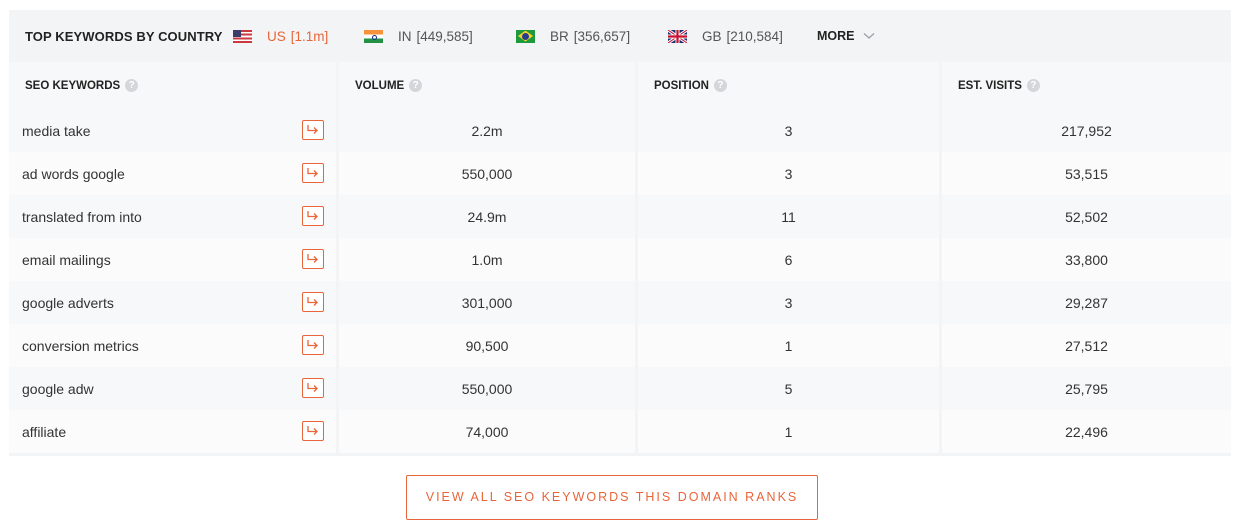 Image resolution: width=1241 pixels, height=531 pixels. Describe the element at coordinates (1086, 130) in the screenshot. I see `visits-cell: 217,952` at that location.